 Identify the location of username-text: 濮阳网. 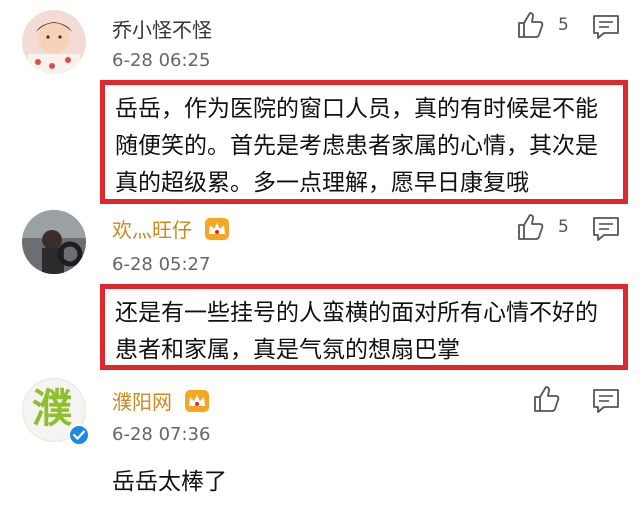
(142, 402).